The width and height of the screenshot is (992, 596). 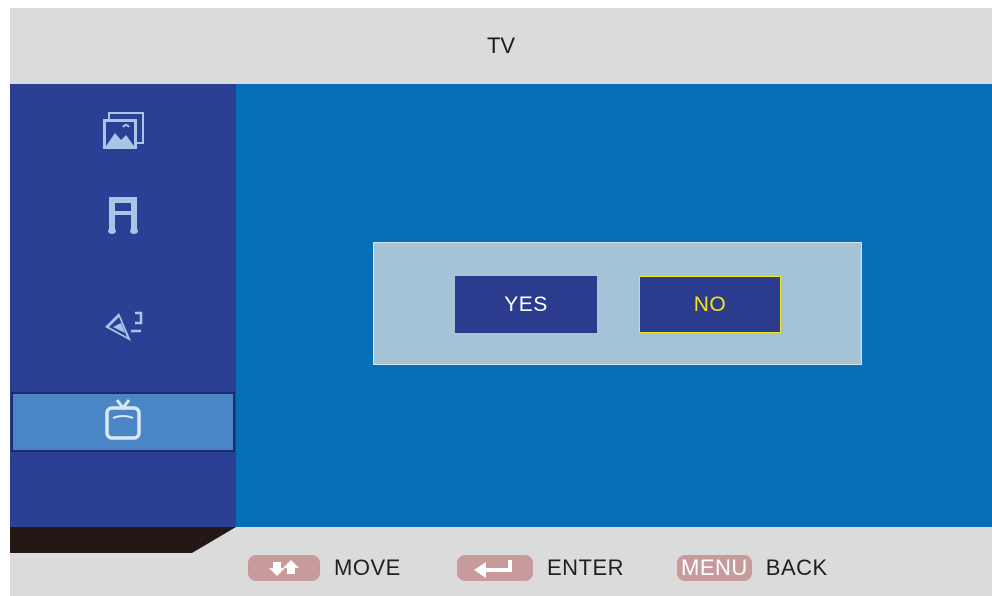 I want to click on footer-accent, so click(x=123, y=540).